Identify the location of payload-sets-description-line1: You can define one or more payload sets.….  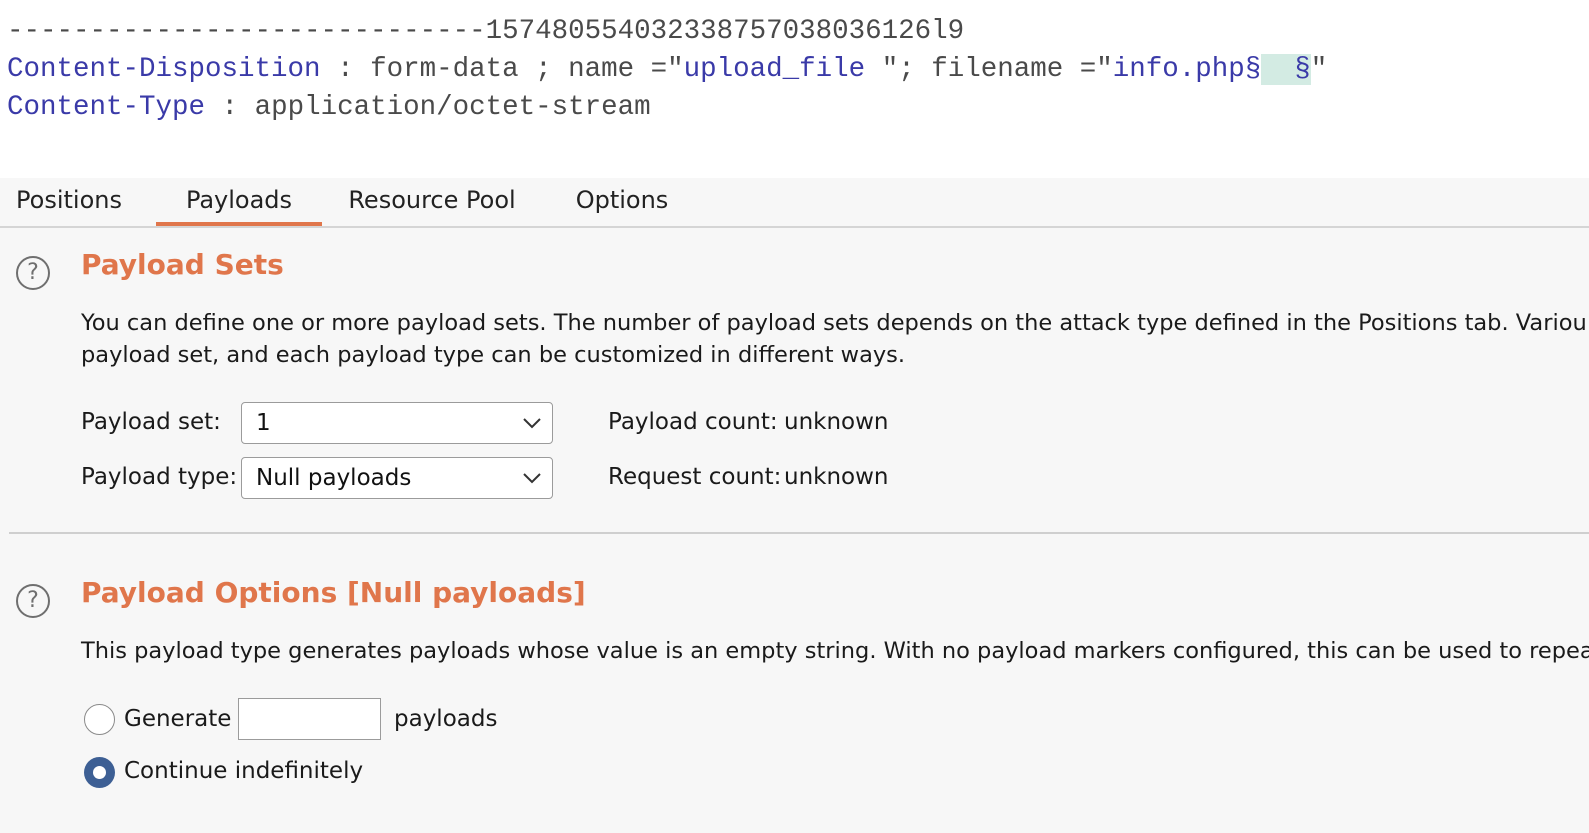
(834, 323).